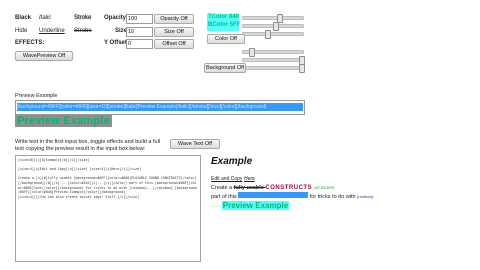  Describe the element at coordinates (273, 195) in the screenshot. I see `example-hidden-text` at that location.